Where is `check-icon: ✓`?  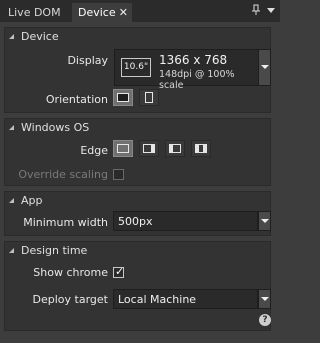
check-icon: ✓ is located at coordinates (120, 271).